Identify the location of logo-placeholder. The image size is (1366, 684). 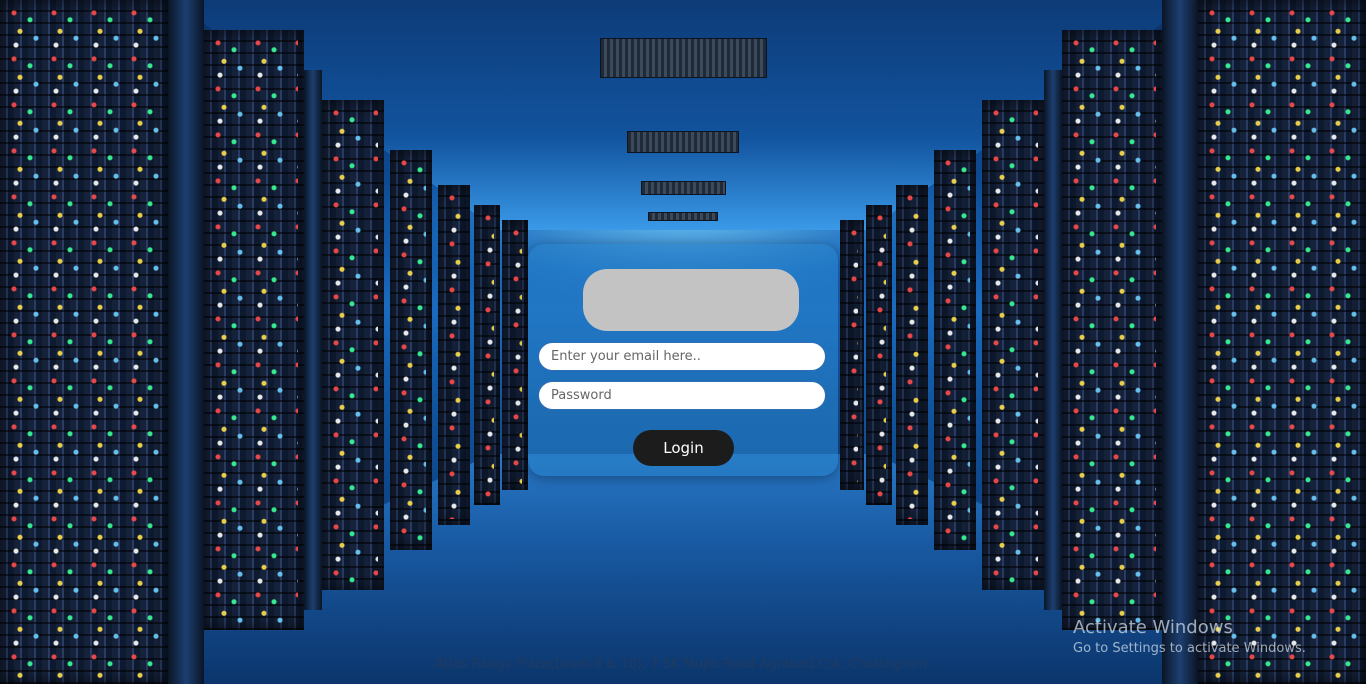
(691, 300).